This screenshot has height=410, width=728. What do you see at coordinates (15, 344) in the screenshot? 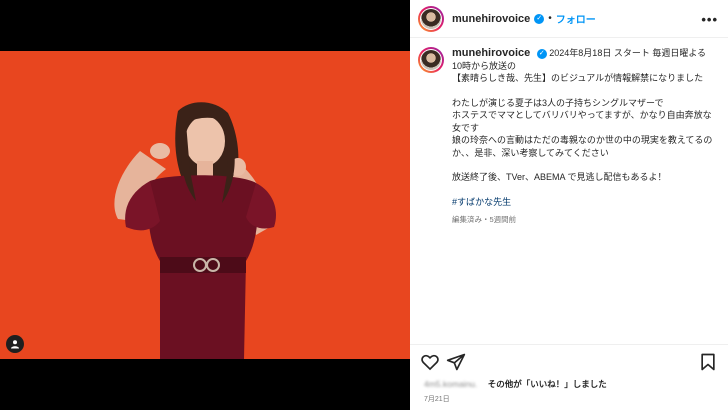
I see `user-tag-icon` at bounding box center [15, 344].